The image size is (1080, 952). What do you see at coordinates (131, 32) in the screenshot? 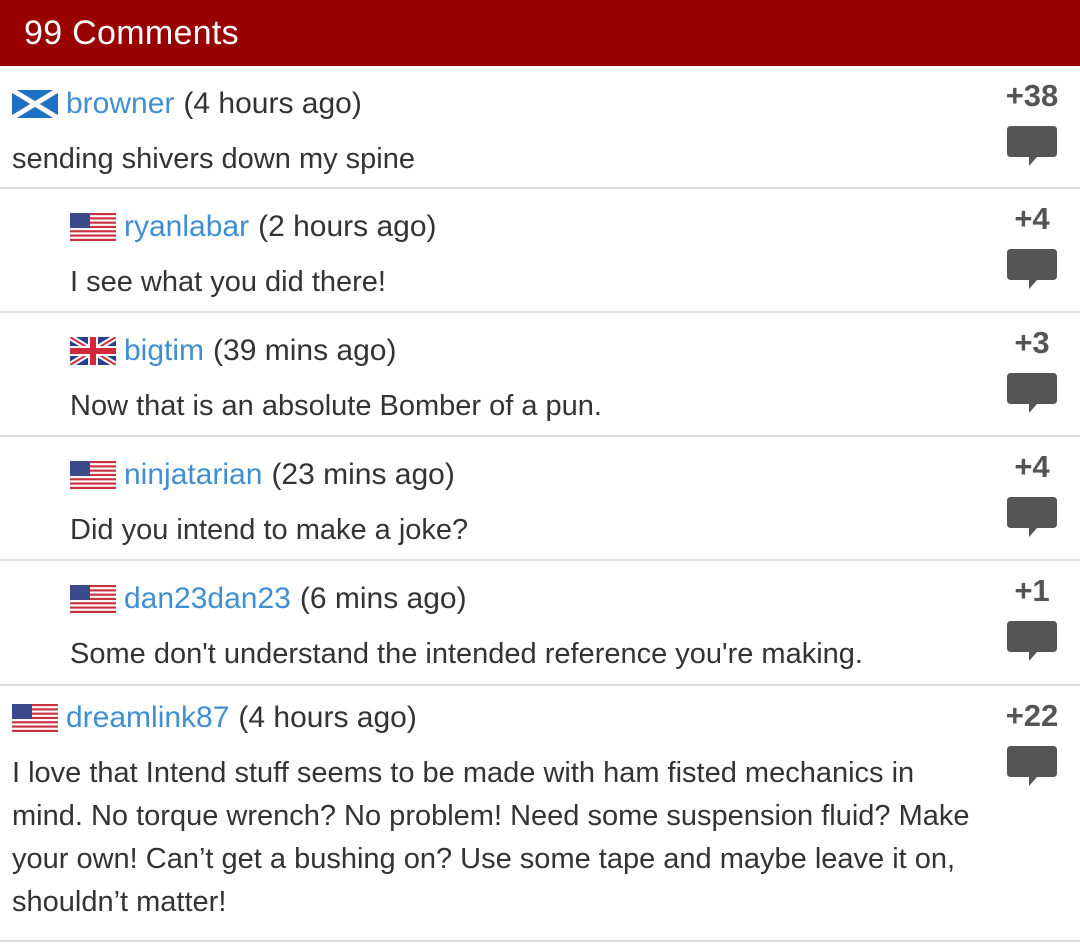
I see `comments-count-title: 99 Comments` at bounding box center [131, 32].